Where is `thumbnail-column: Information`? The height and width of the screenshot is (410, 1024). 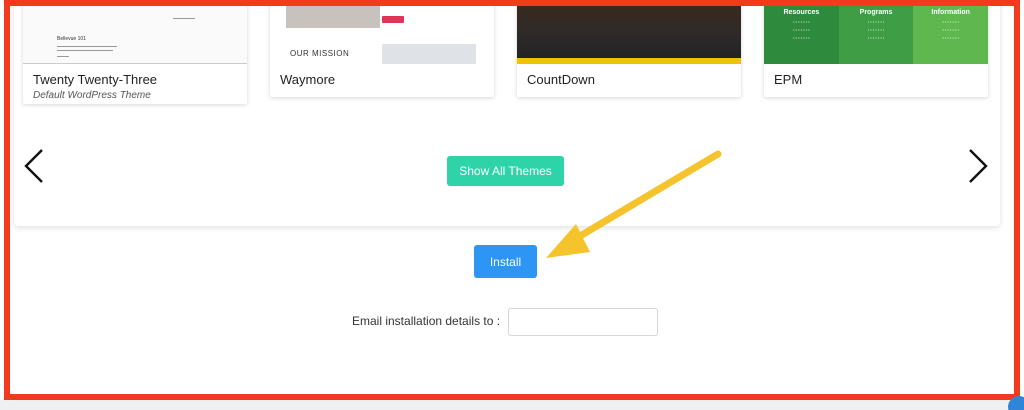 thumbnail-column: Information is located at coordinates (950, 12).